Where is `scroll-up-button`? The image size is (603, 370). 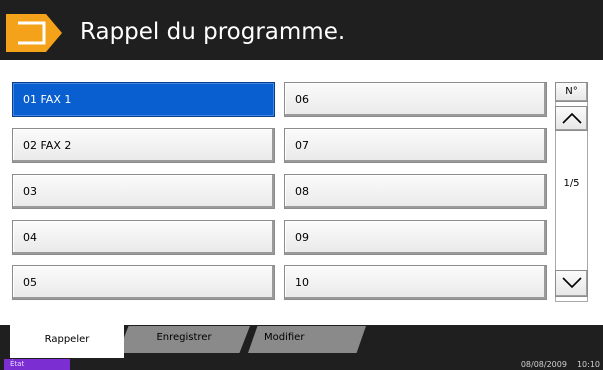
scroll-up-button is located at coordinates (571, 118).